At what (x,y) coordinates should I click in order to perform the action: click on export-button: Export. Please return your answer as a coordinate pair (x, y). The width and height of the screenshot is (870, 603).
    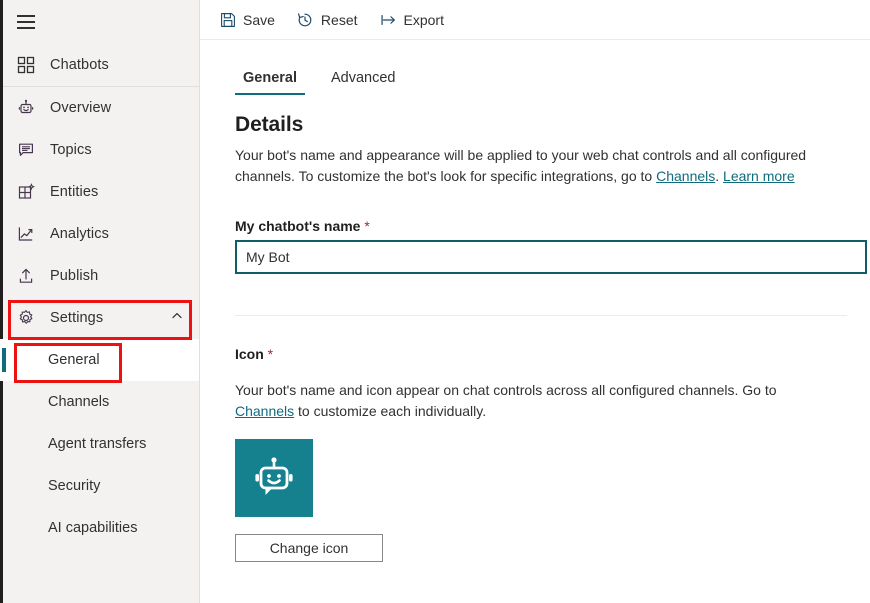
    Looking at the image, I should click on (412, 20).